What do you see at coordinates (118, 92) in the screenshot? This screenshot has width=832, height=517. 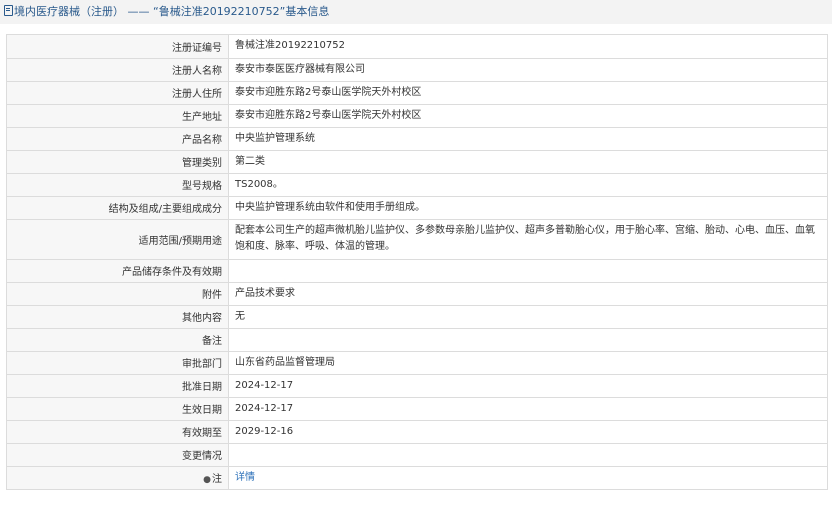 I see `field-label: 注册人住所` at bounding box center [118, 92].